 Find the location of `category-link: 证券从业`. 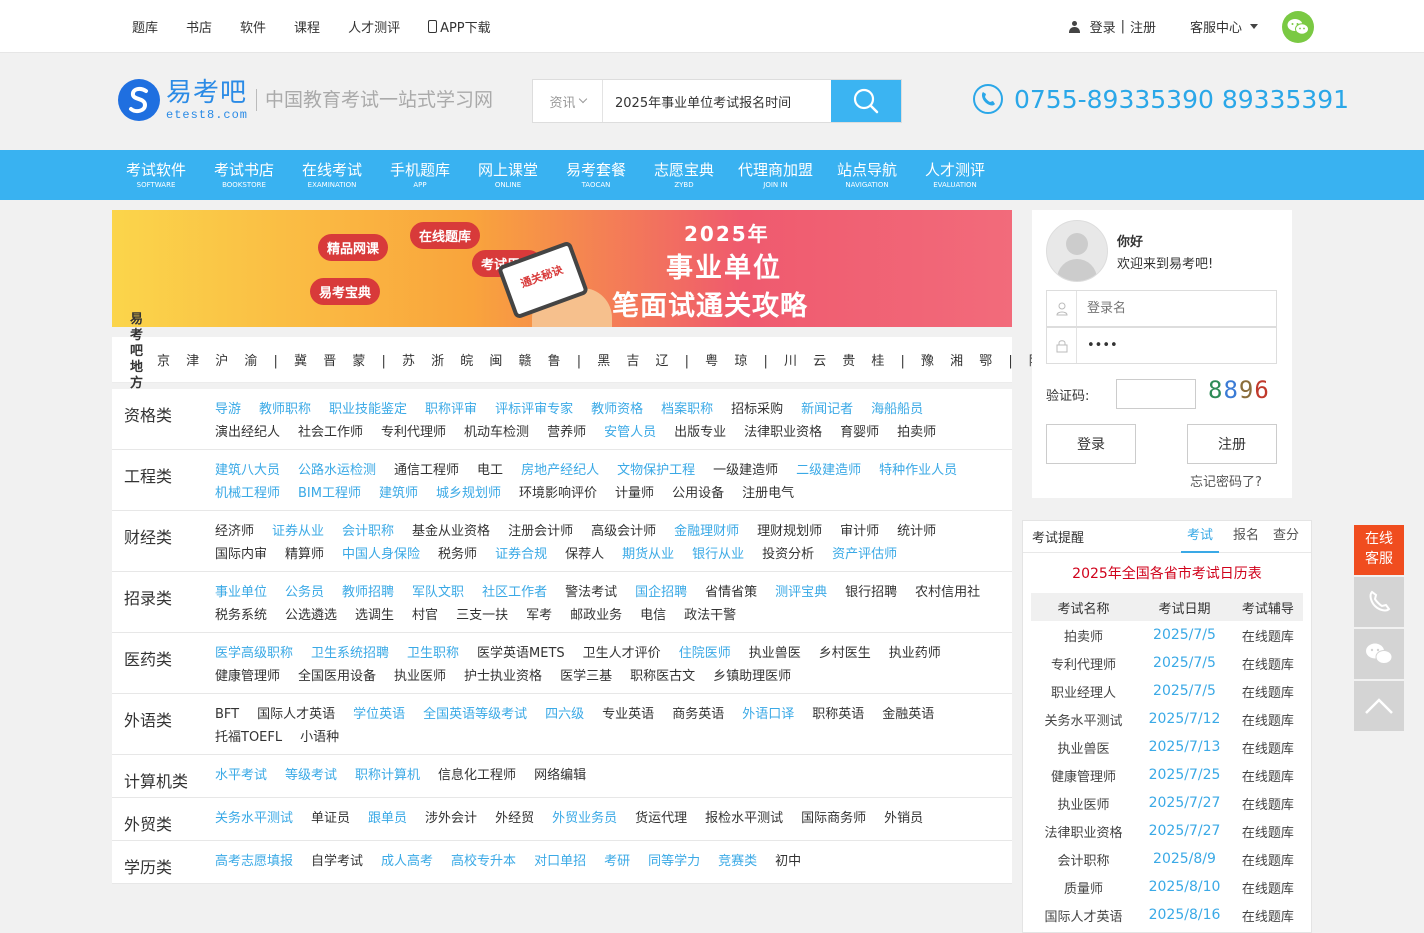

category-link: 证券从业 is located at coordinates (298, 531).